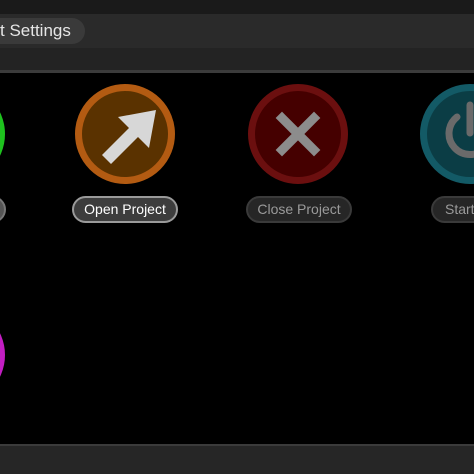  What do you see at coordinates (299, 209) in the screenshot?
I see `close-project-label: Close Project` at bounding box center [299, 209].